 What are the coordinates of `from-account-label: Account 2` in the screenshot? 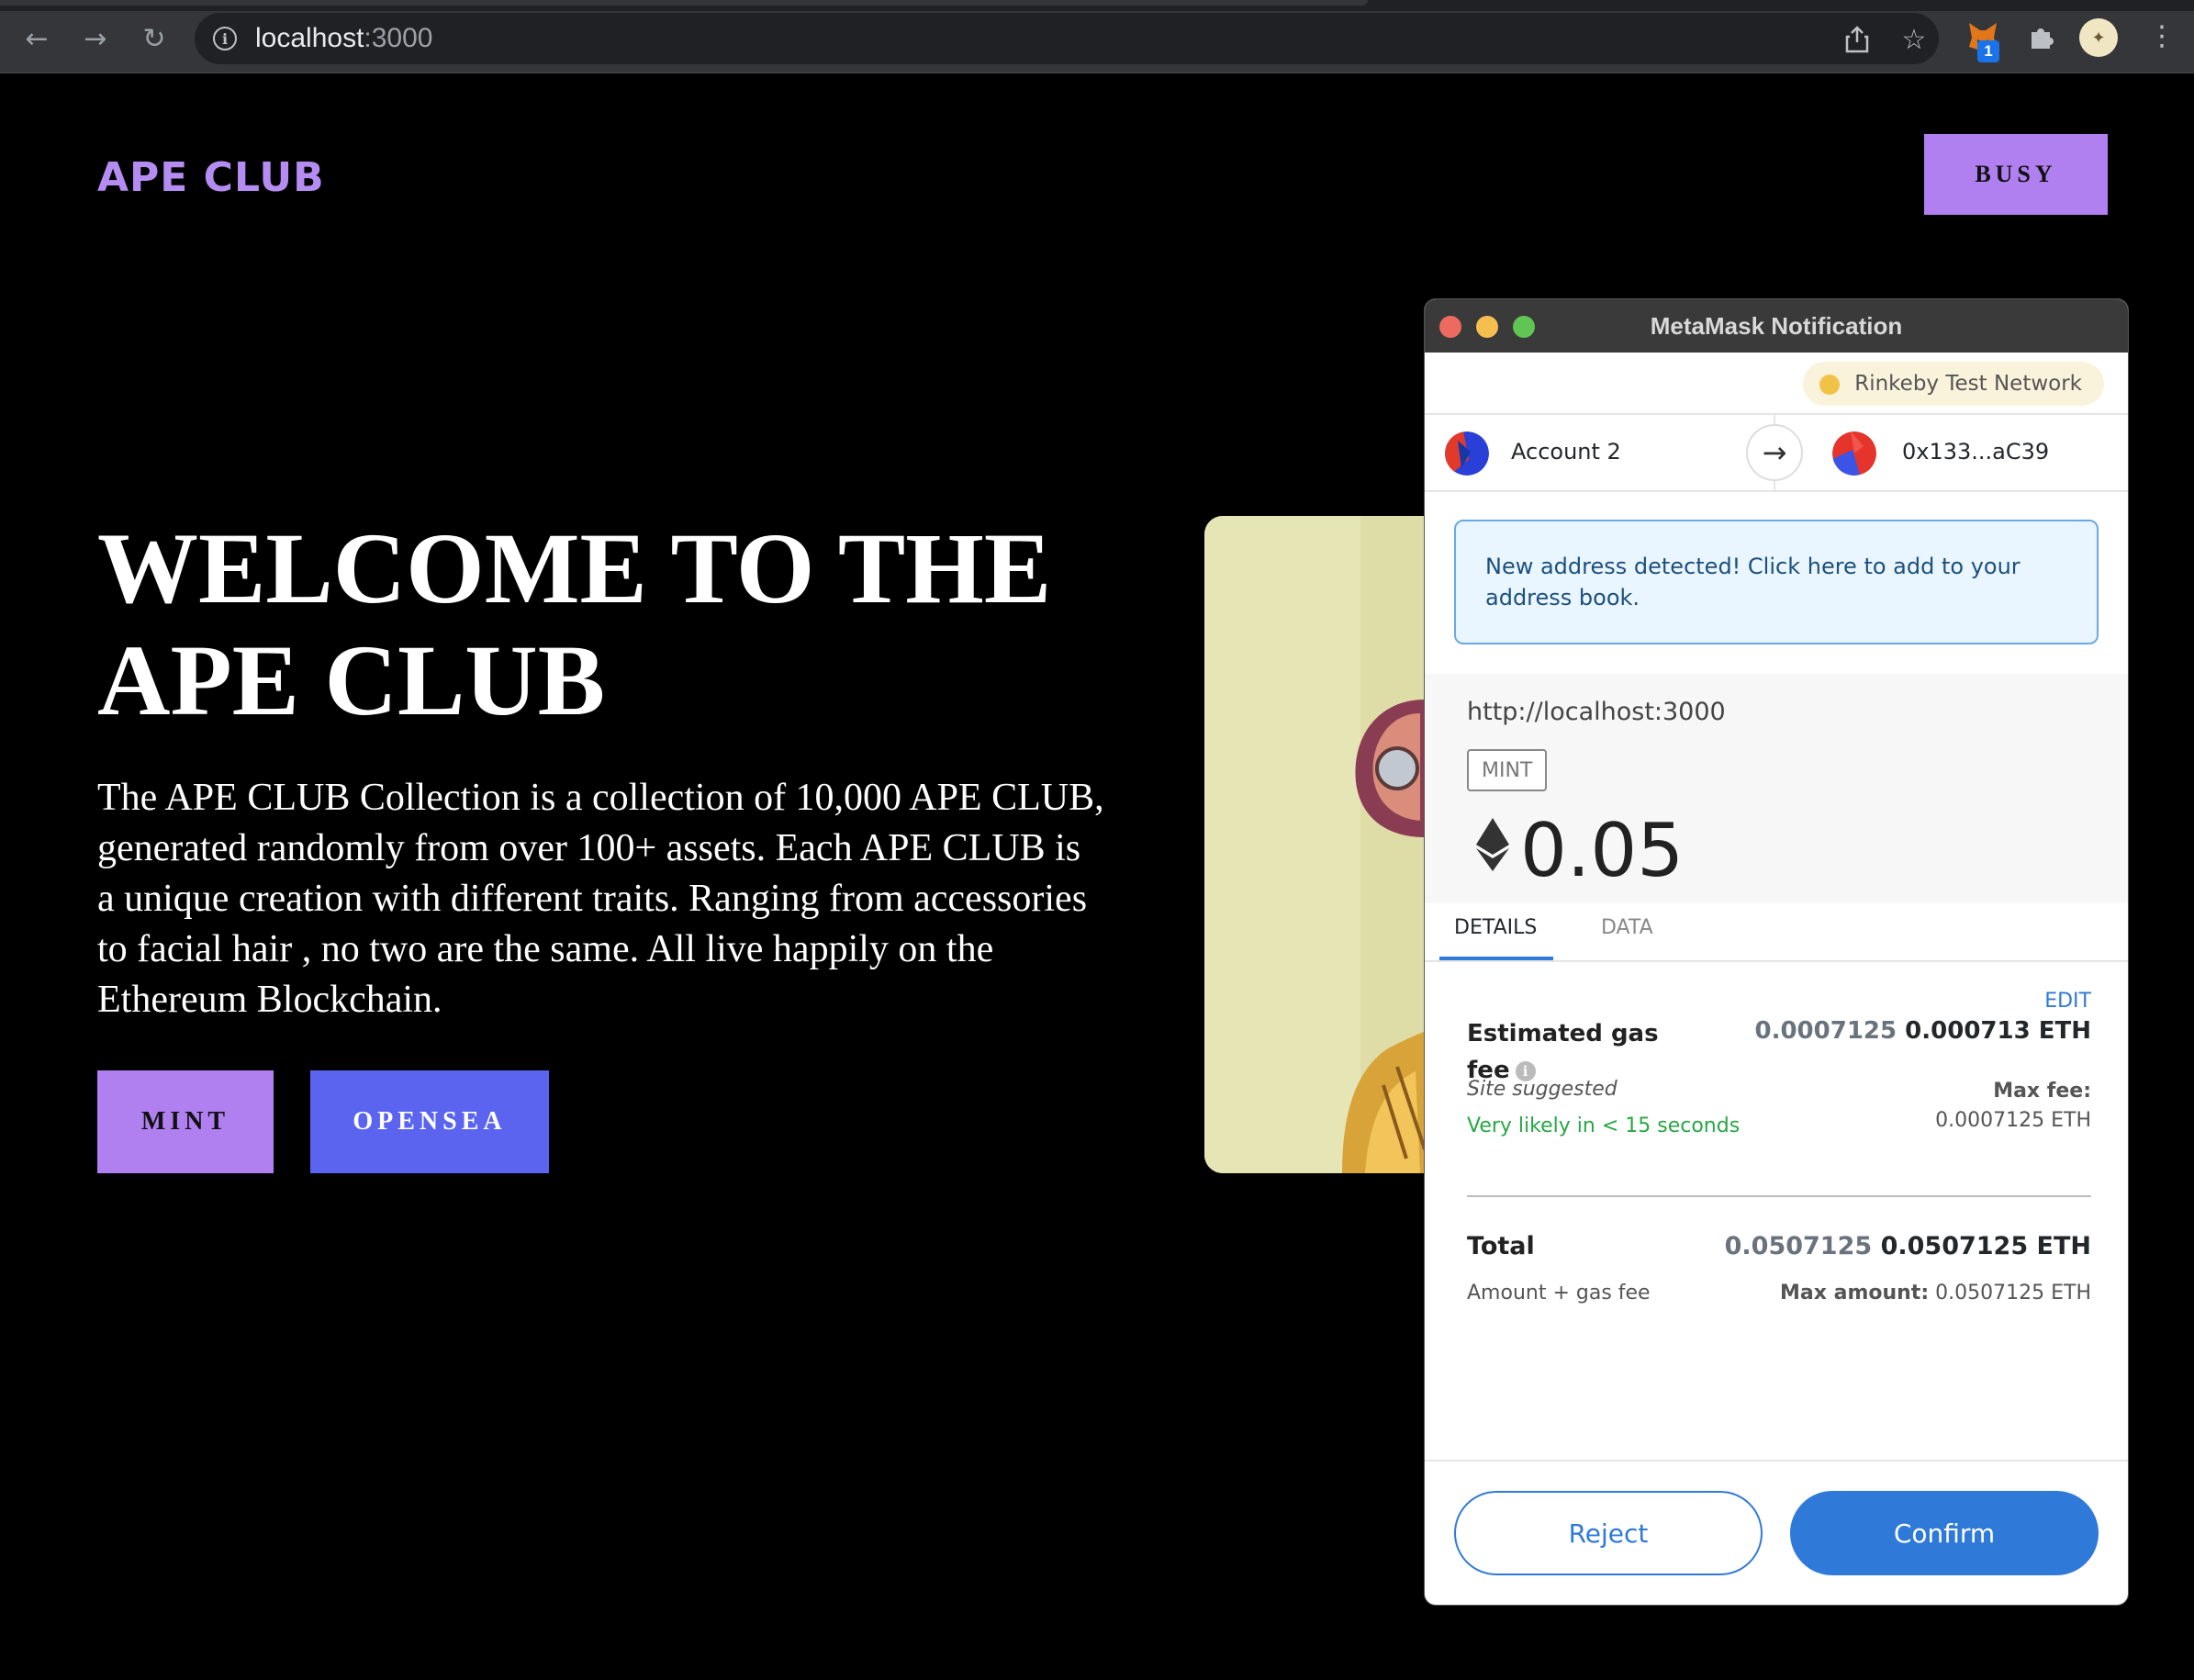 It's located at (1566, 452).